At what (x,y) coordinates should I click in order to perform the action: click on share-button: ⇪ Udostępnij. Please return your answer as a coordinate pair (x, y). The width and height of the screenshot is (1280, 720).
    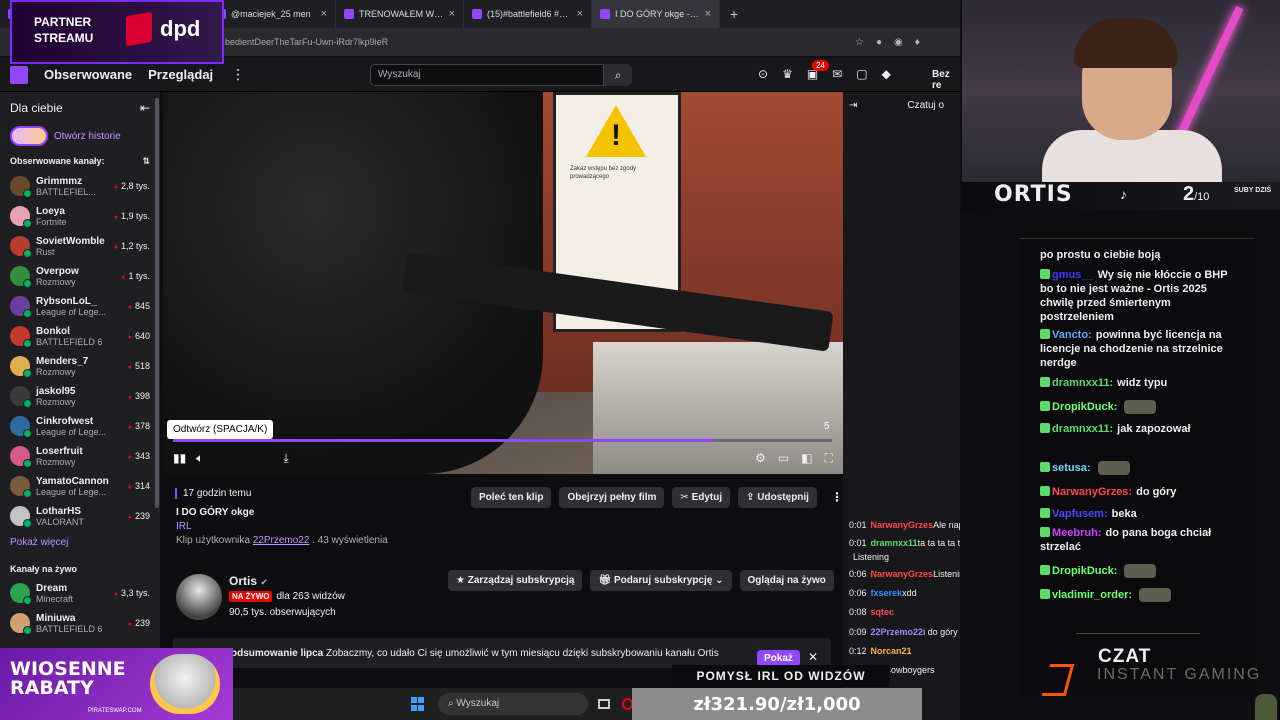
    Looking at the image, I should click on (777, 497).